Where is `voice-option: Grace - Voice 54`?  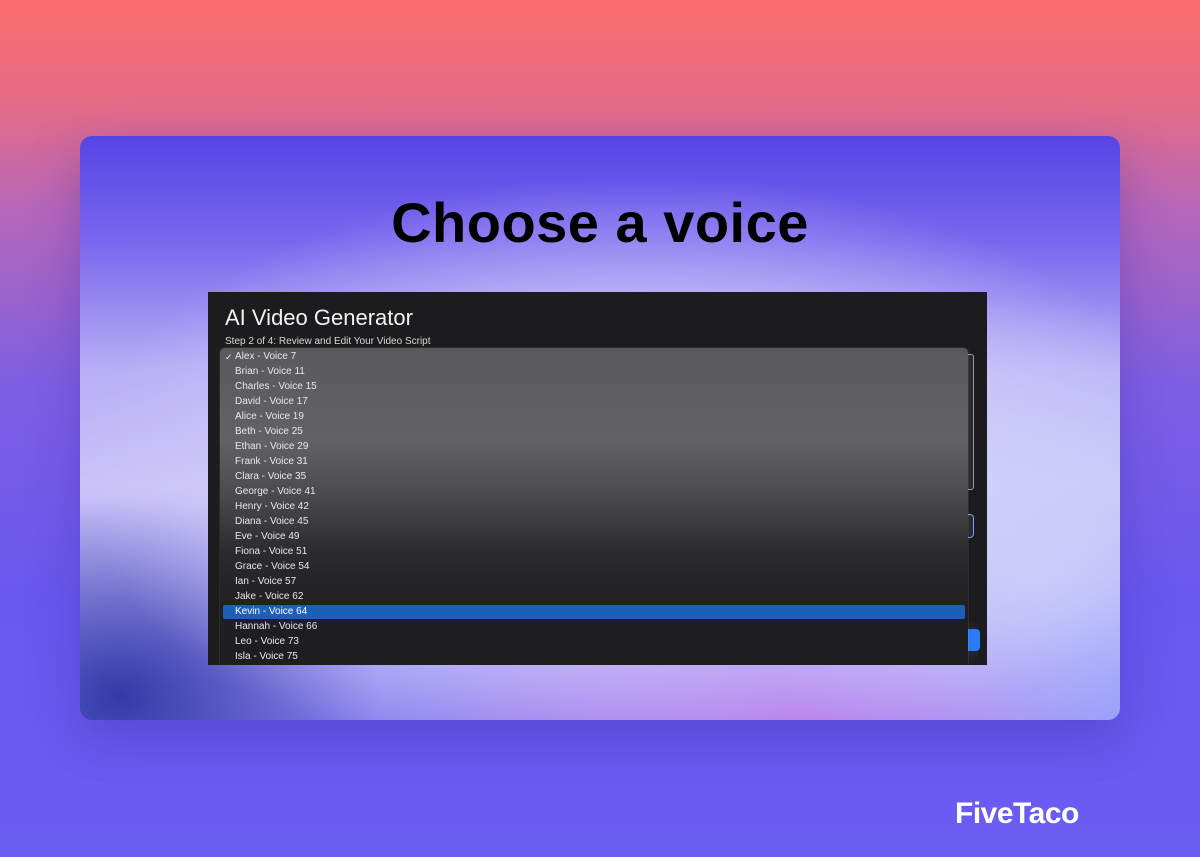
voice-option: Grace - Voice 54 is located at coordinates (594, 567).